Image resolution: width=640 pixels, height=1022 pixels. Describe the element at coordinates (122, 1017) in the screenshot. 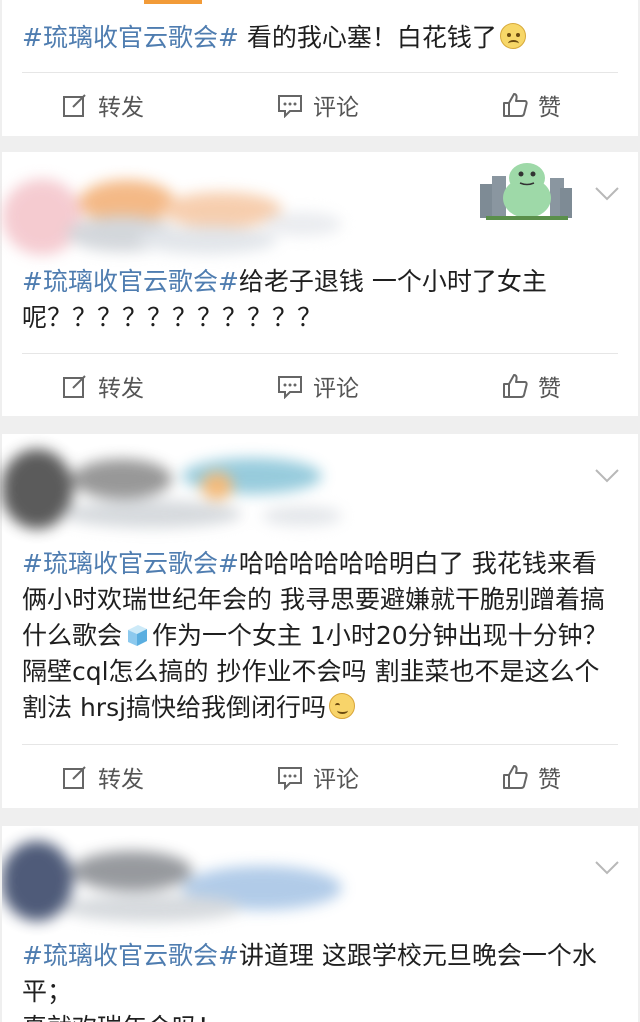

I see `post-body-cut: 真就欢瑞年会吗！` at that location.